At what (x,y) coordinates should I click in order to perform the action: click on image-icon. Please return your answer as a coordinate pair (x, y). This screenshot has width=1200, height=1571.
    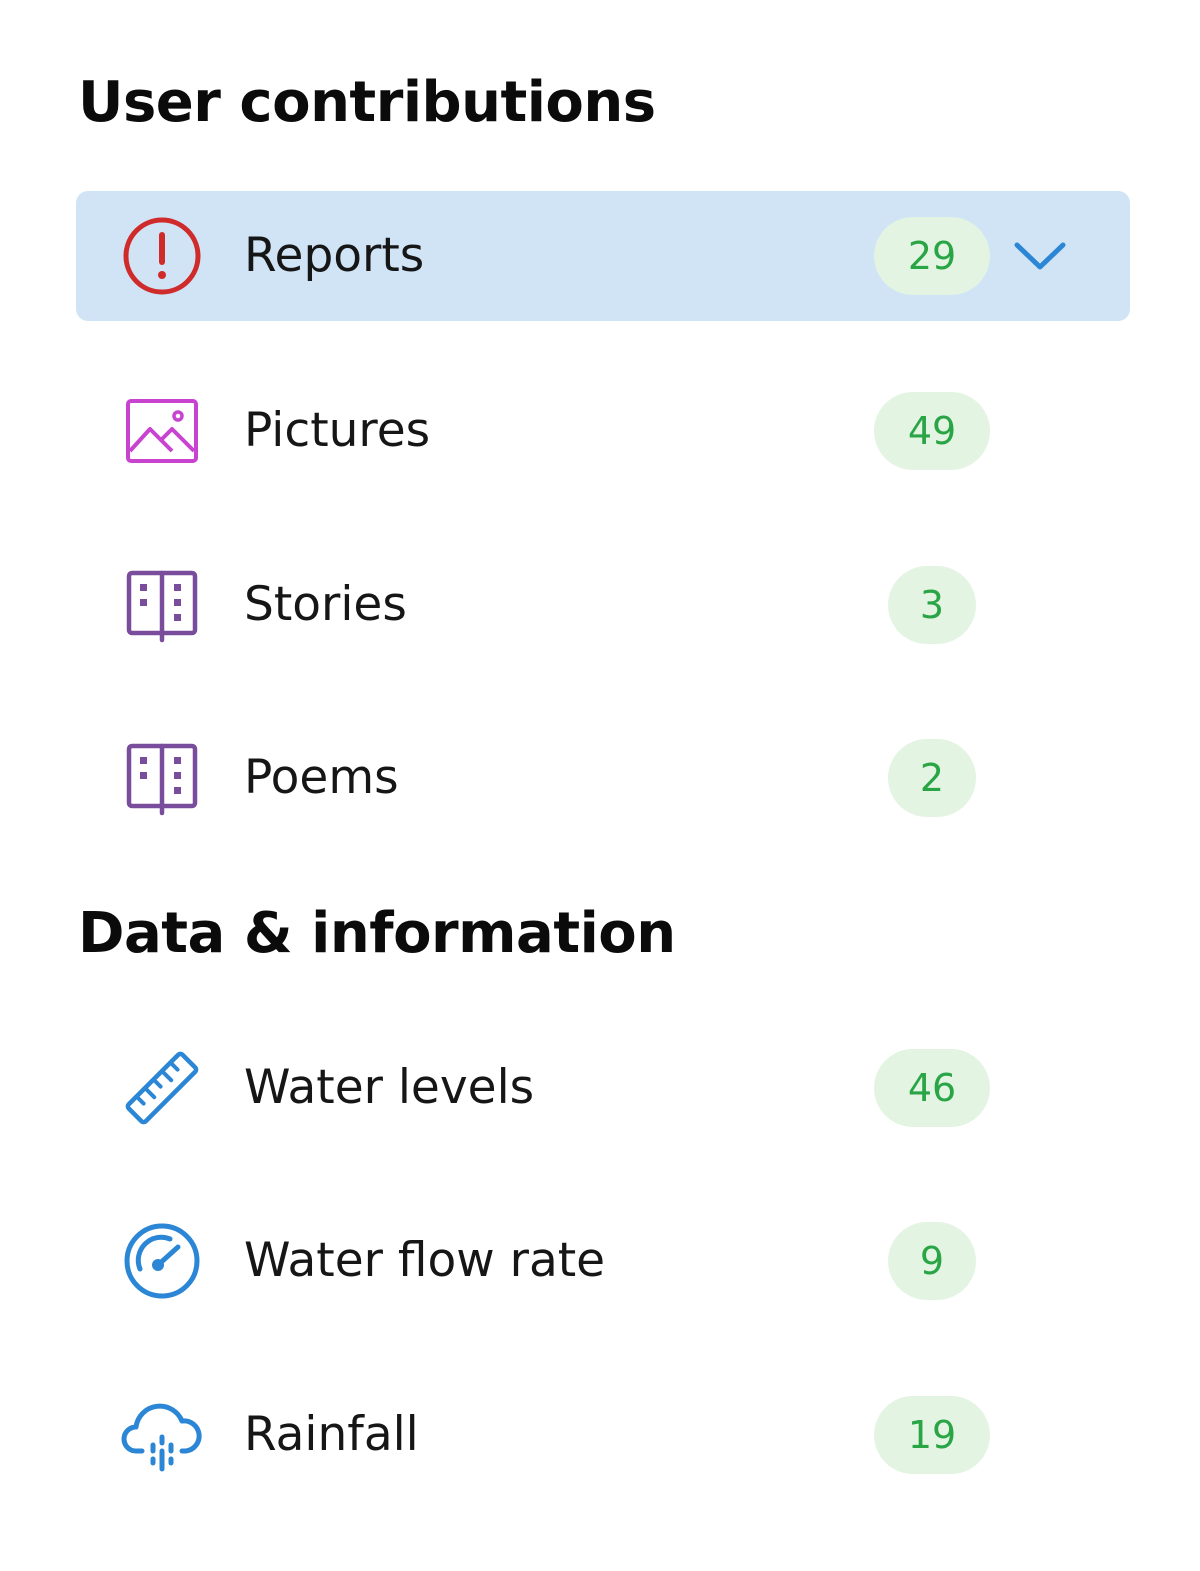
    Looking at the image, I should click on (162, 431).